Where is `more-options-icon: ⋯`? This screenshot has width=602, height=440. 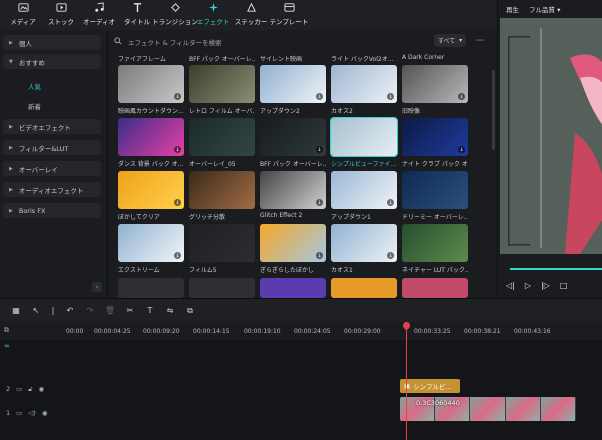 more-options-icon: ⋯ is located at coordinates (480, 40).